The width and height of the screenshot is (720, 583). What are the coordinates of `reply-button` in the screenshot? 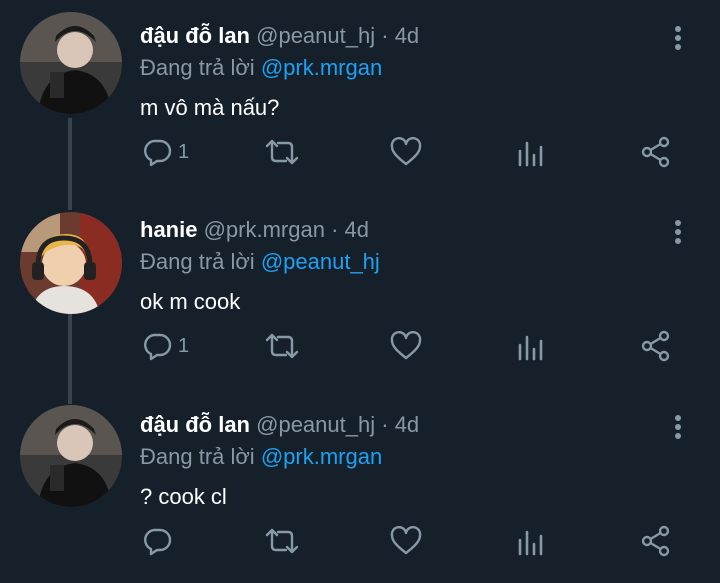 It's located at (160, 541).